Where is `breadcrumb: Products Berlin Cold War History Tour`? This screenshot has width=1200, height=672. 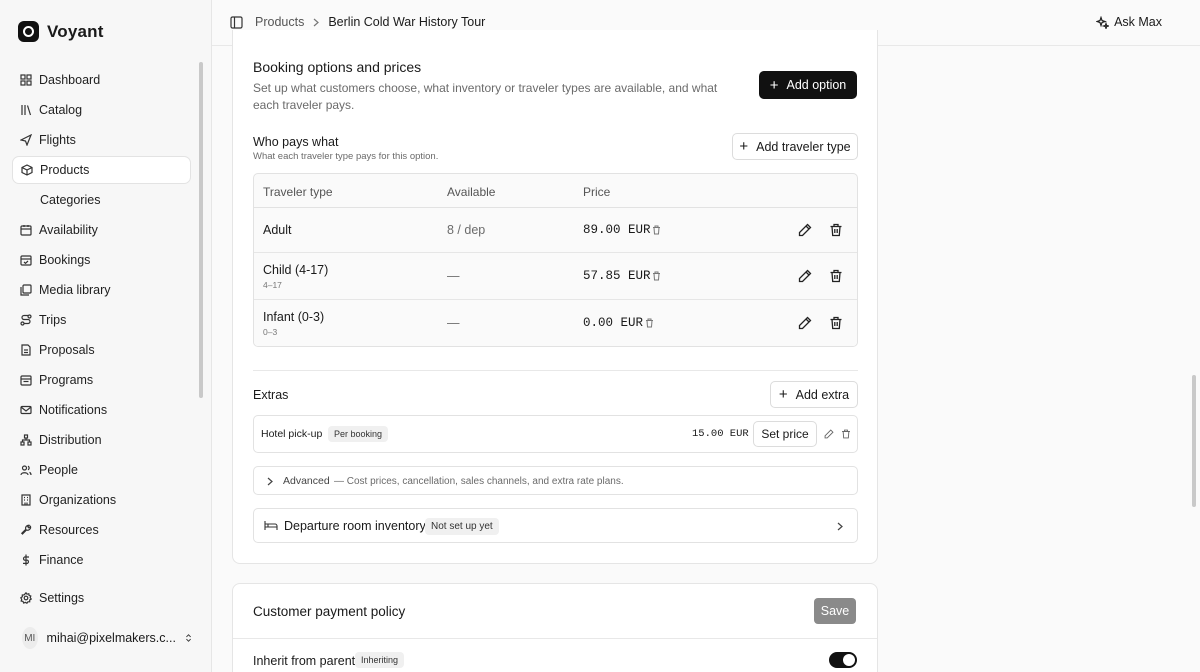 breadcrumb: Products Berlin Cold War History Tour is located at coordinates (370, 22).